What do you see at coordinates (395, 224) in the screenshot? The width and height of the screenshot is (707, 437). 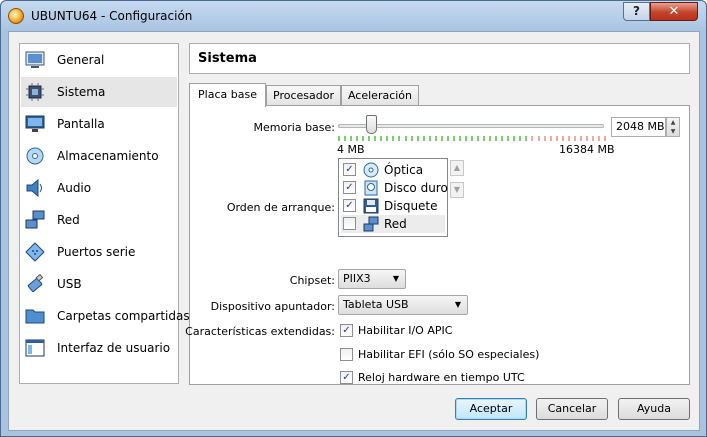 I see `boot-item-label: Red` at bounding box center [395, 224].